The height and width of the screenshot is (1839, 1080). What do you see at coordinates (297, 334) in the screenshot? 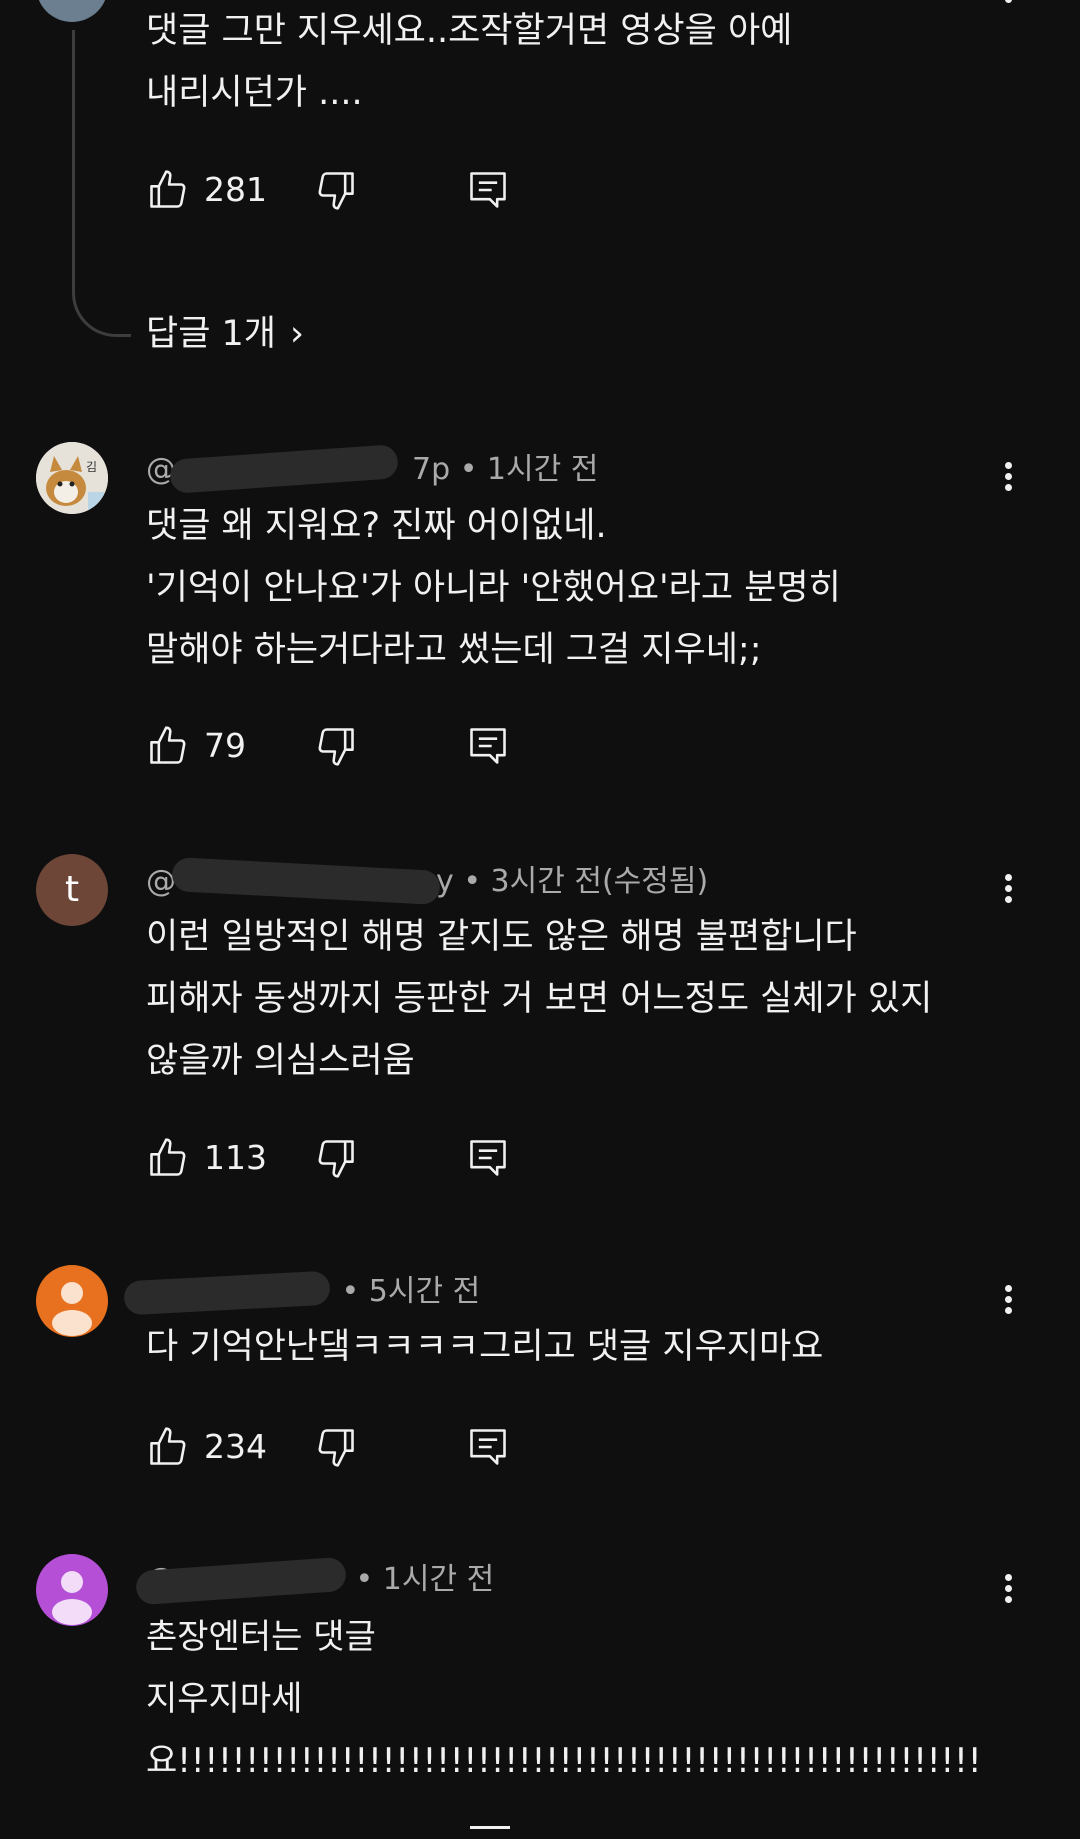
I see `chevron-right-icon: ›` at bounding box center [297, 334].